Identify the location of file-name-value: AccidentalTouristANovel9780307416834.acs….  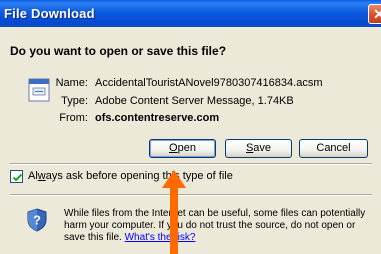
(209, 83).